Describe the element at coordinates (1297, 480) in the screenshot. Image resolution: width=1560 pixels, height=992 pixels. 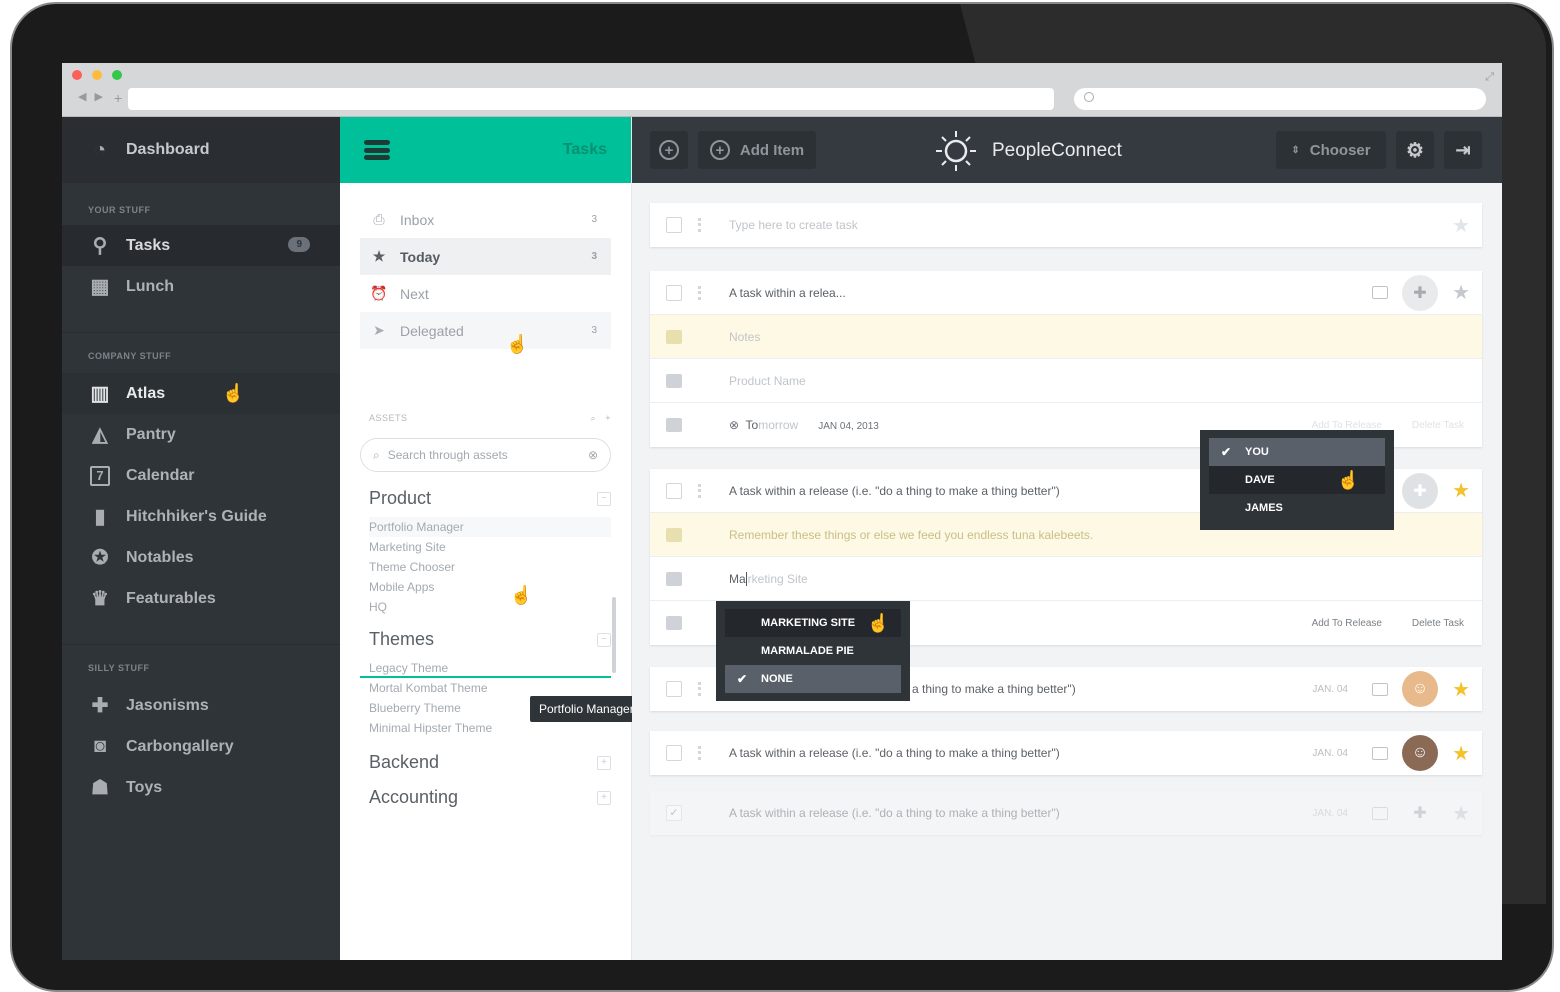
I see `assignee-option: DAVE ☝` at that location.